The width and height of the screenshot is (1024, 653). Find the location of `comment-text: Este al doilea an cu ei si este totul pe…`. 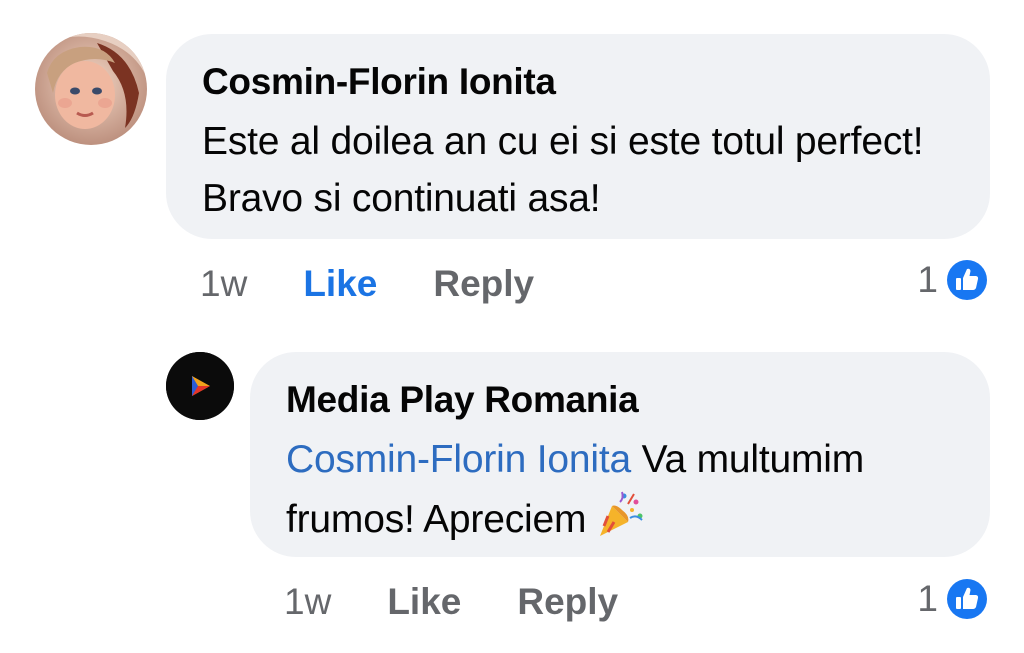

comment-text: Este al doilea an cu ei si este totul pe… is located at coordinates (563, 170).